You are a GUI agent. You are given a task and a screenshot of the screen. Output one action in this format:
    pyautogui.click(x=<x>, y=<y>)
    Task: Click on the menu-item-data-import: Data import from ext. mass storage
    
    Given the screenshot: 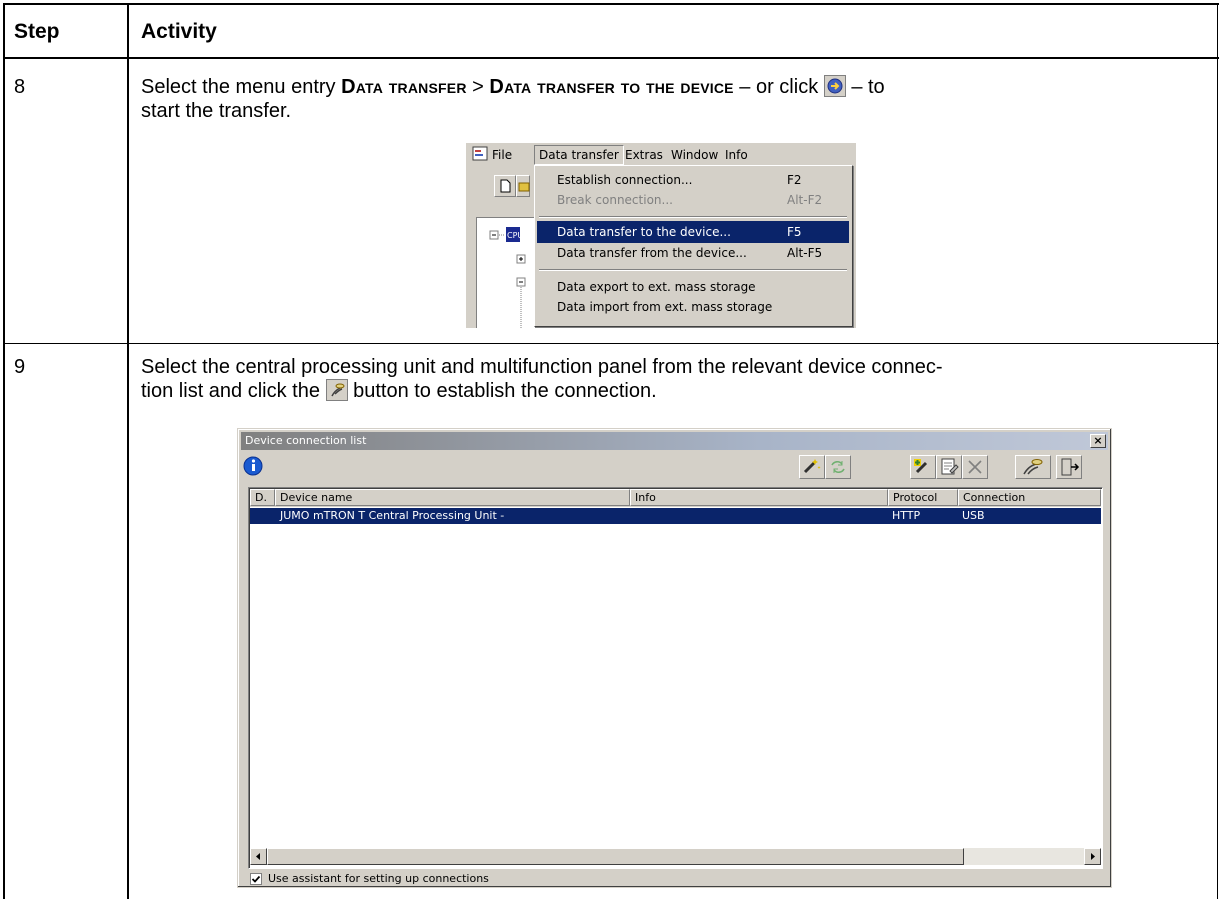 What is the action you would take?
    pyautogui.click(x=693, y=307)
    